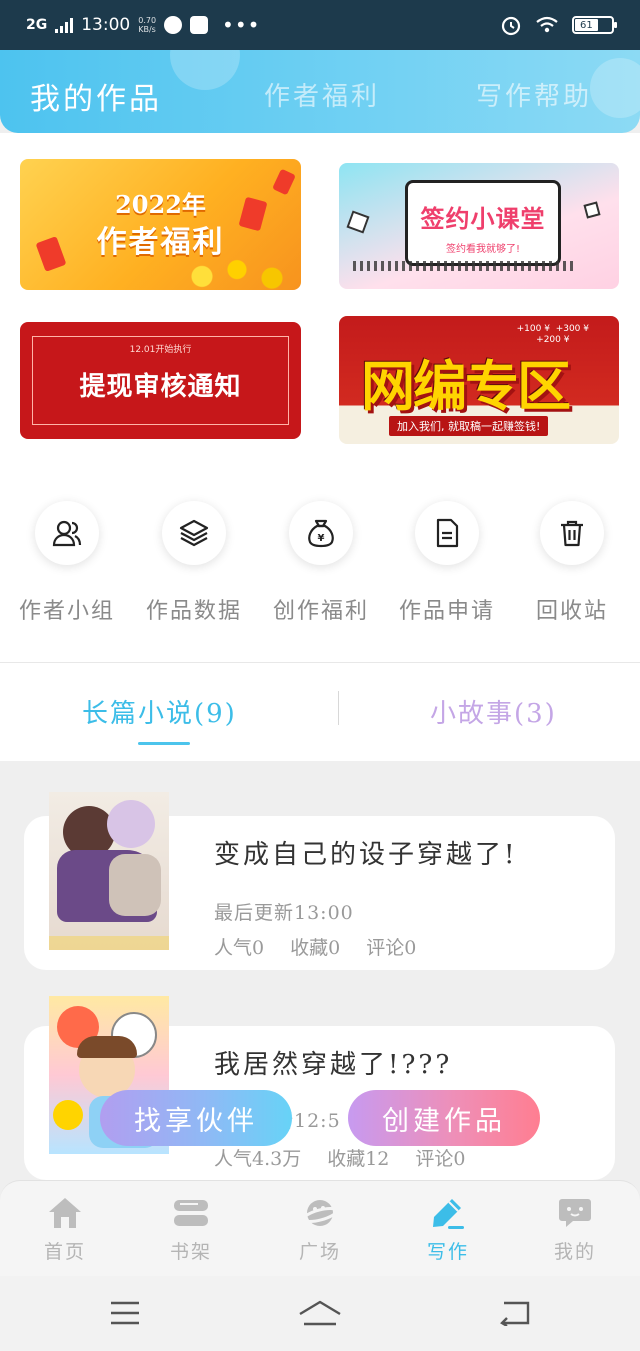 This screenshot has height=1351, width=640. What do you see at coordinates (333, 1065) in the screenshot?
I see `work-title: 我居然穿越了!???` at bounding box center [333, 1065].